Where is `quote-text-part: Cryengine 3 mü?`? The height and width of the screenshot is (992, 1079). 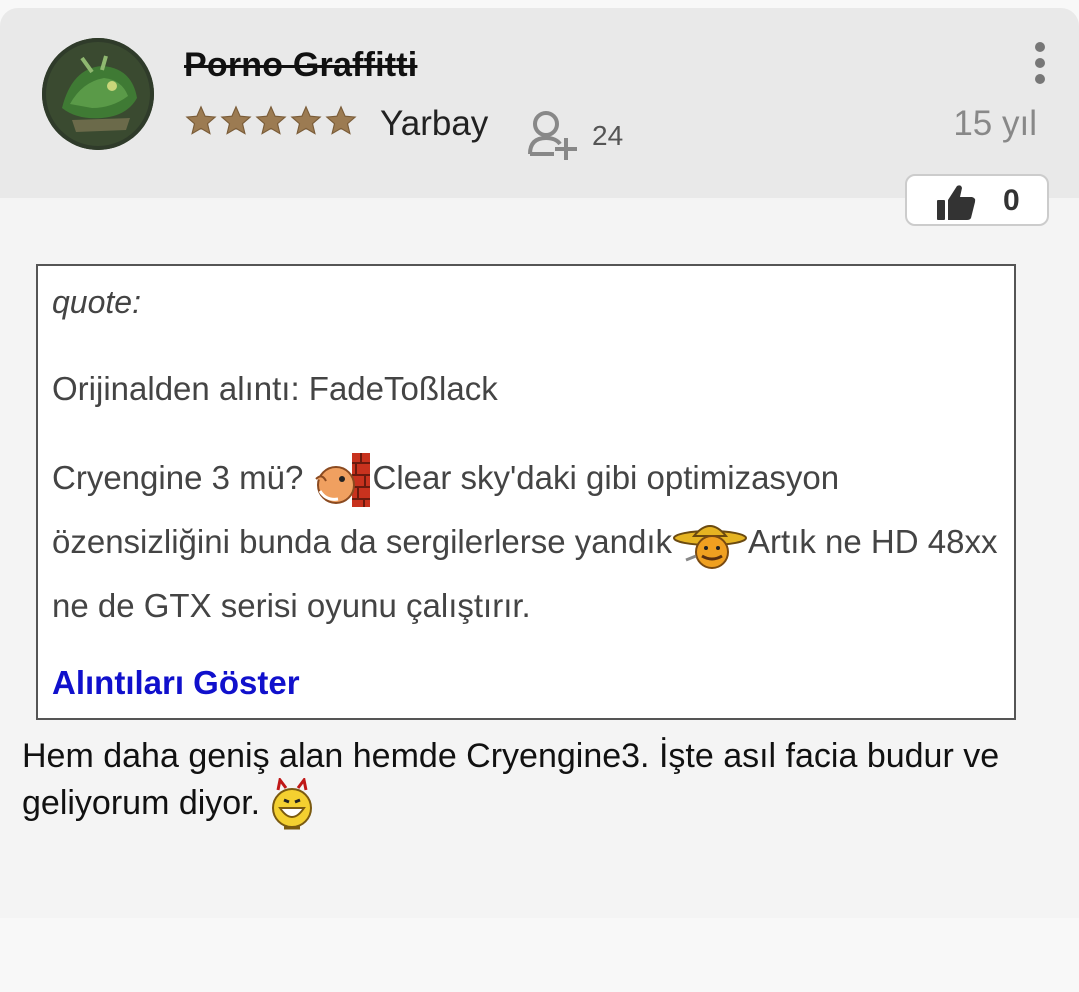 quote-text-part: Cryengine 3 mü? is located at coordinates (182, 477).